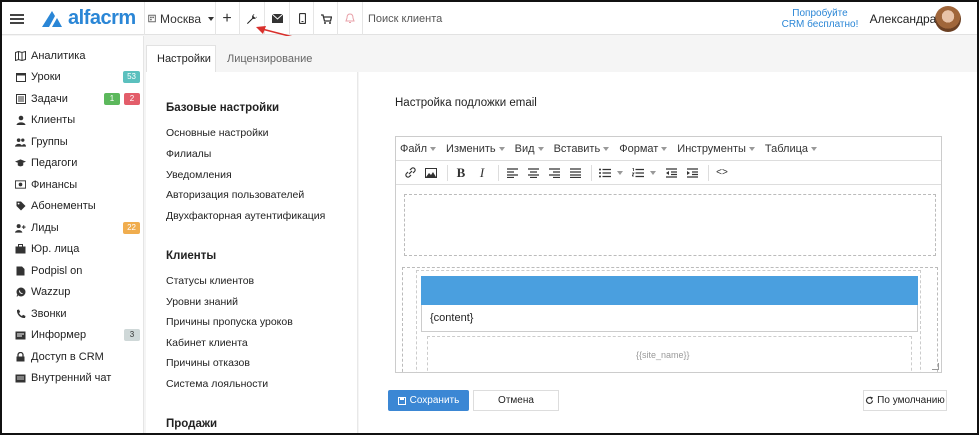 The width and height of the screenshot is (979, 435). I want to click on count-badge: 53, so click(131, 77).